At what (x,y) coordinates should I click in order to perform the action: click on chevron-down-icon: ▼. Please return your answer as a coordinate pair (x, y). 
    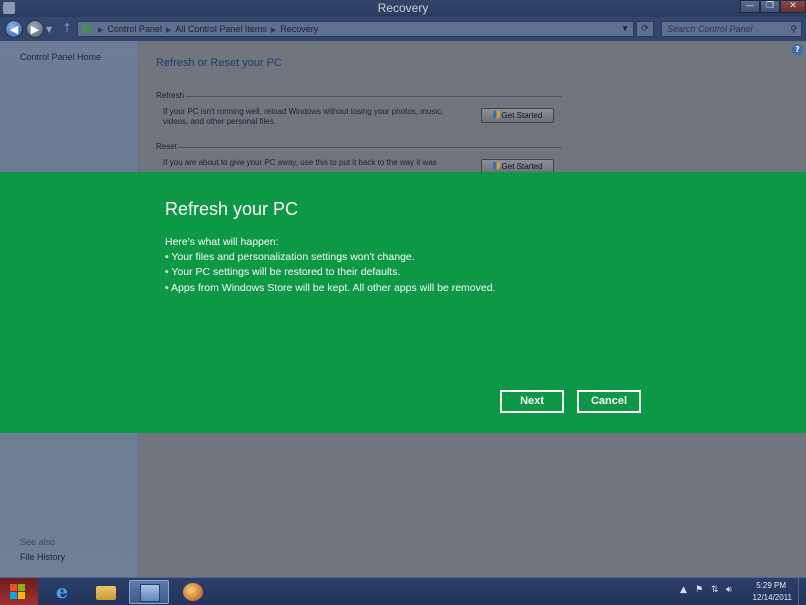
    Looking at the image, I should click on (625, 29).